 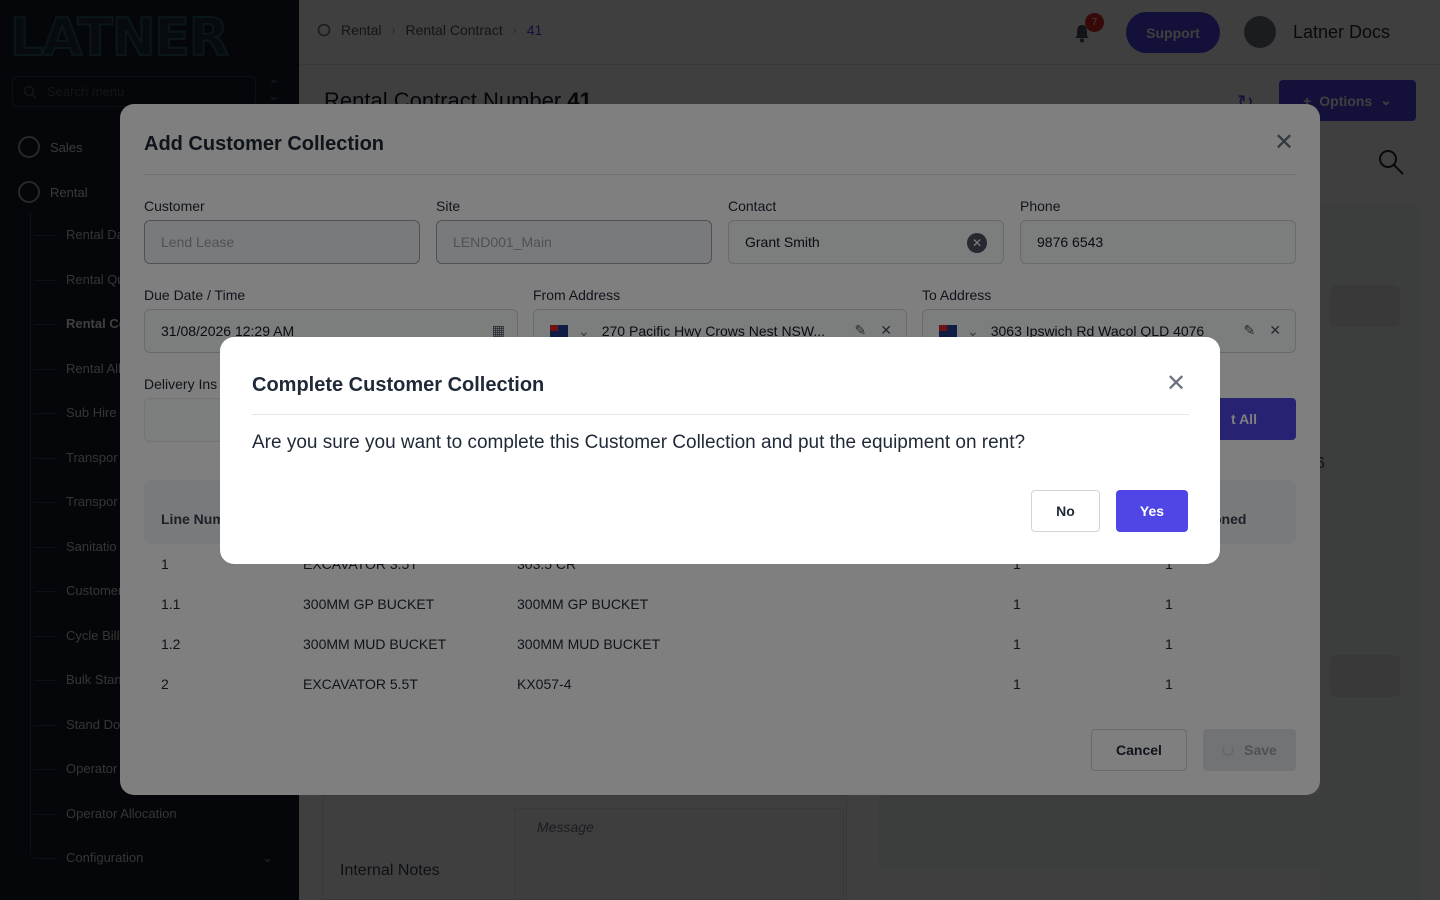 I want to click on yes-button: Yes, so click(x=1152, y=511).